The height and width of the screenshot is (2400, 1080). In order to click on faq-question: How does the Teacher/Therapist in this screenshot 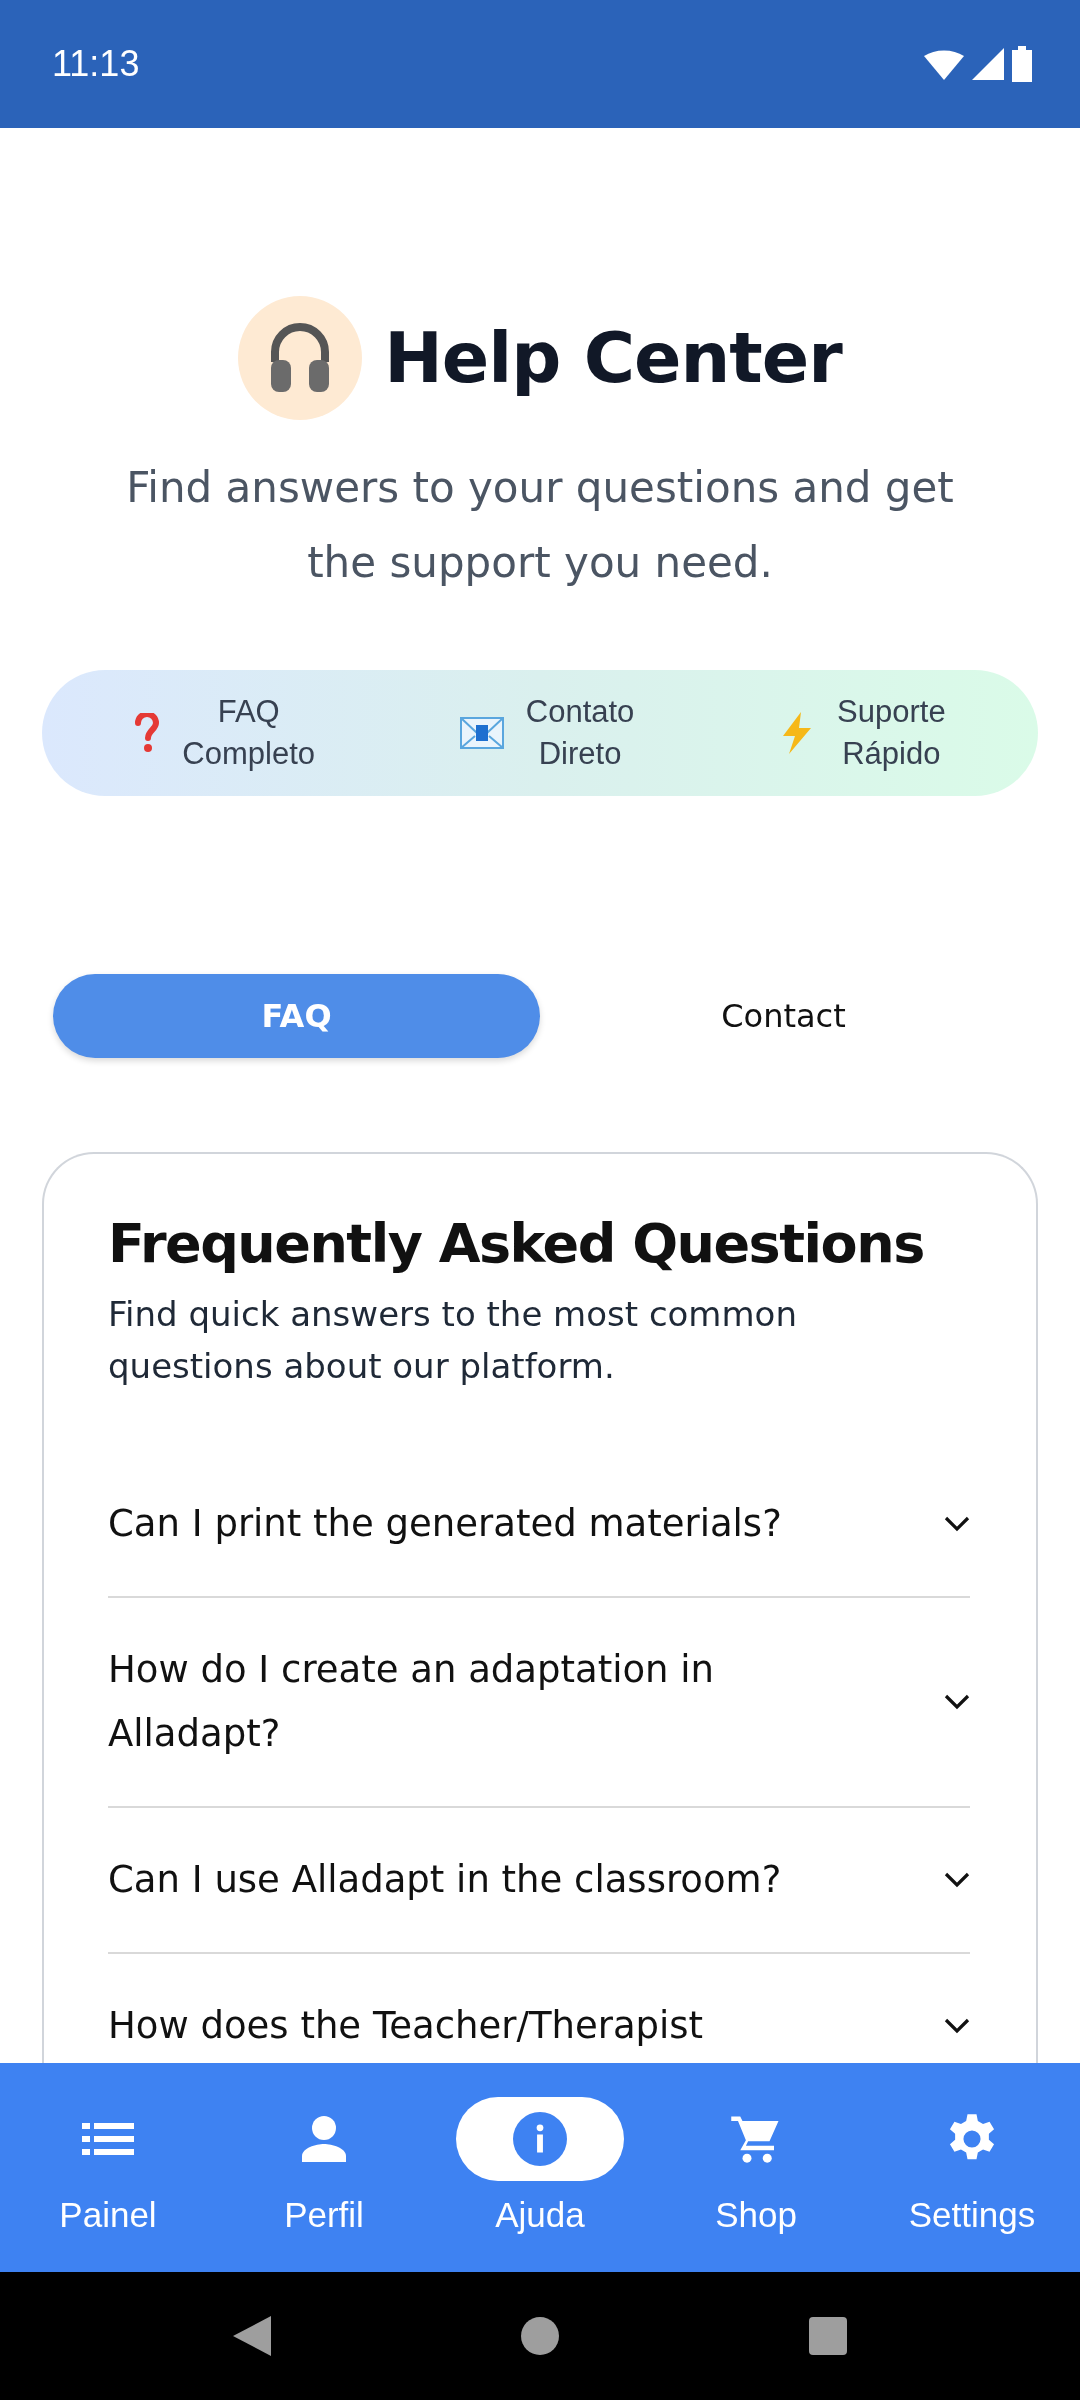, I will do `click(406, 2026)`.